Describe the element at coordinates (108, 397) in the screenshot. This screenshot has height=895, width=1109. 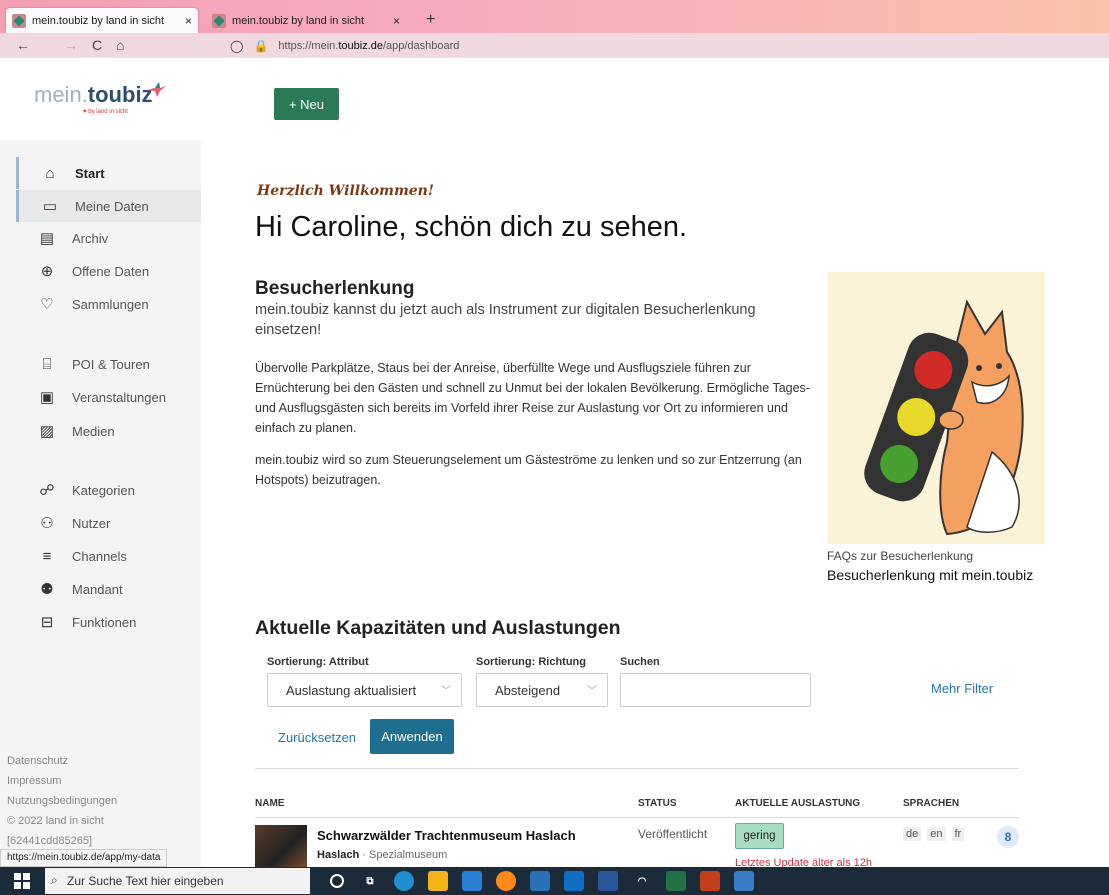
I see `sidebar-item-veranstaltungen: ▣ Veranstaltungen` at that location.